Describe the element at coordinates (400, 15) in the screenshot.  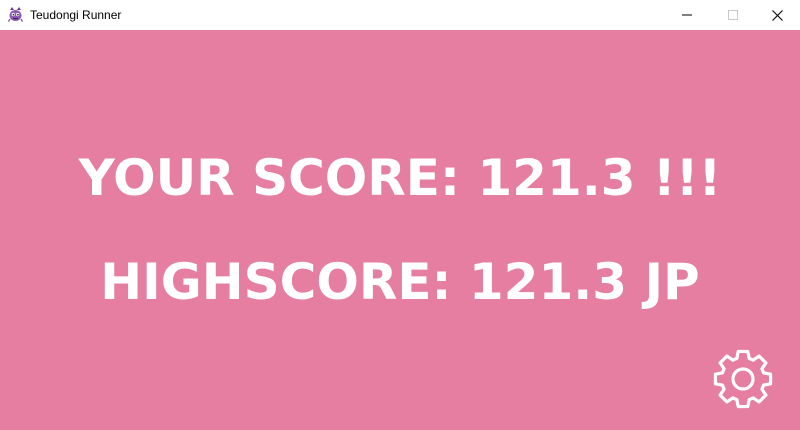
I see `title-bar: Teudongi Runner` at that location.